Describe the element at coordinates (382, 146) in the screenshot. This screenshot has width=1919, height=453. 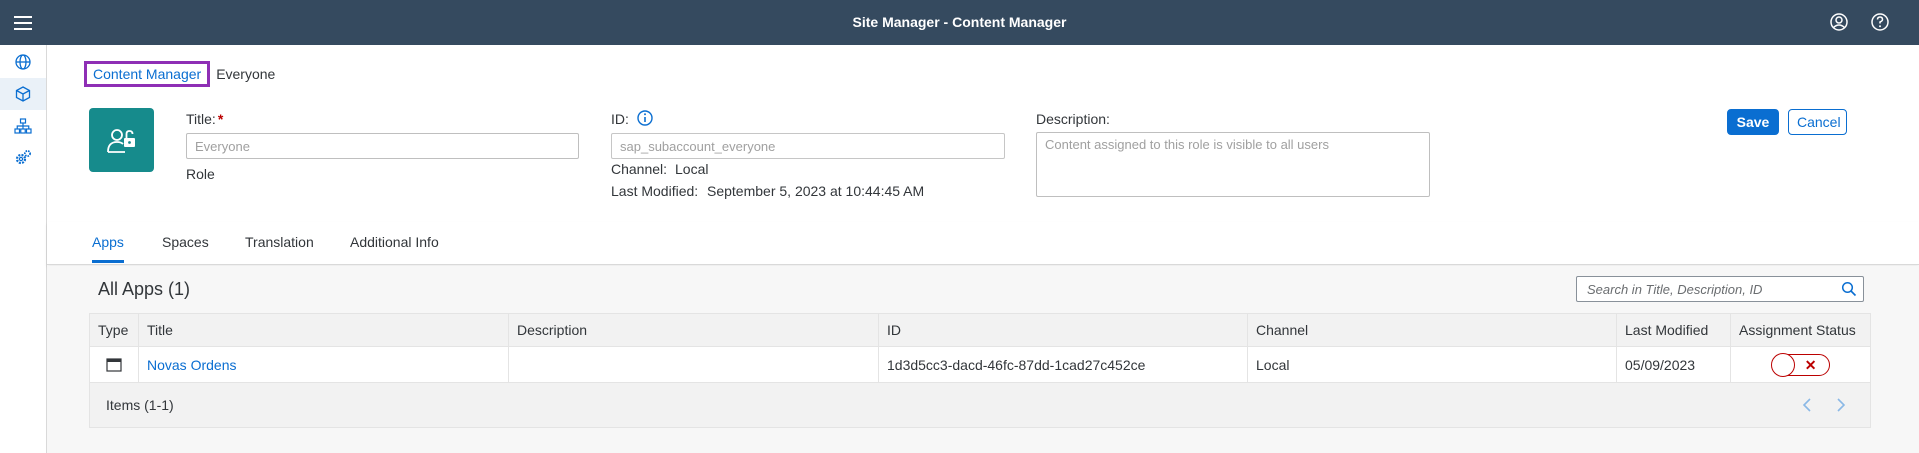
I see `title-input` at that location.